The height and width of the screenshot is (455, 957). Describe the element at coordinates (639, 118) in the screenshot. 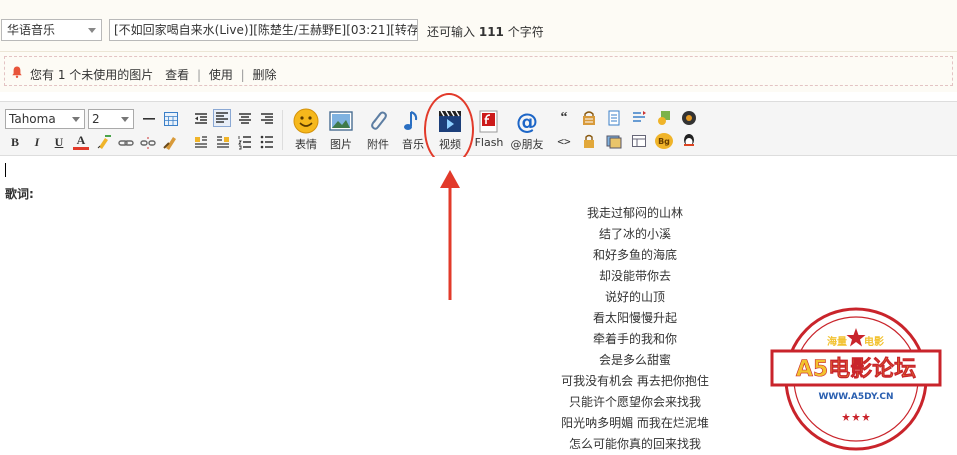

I see `index-icon` at that location.